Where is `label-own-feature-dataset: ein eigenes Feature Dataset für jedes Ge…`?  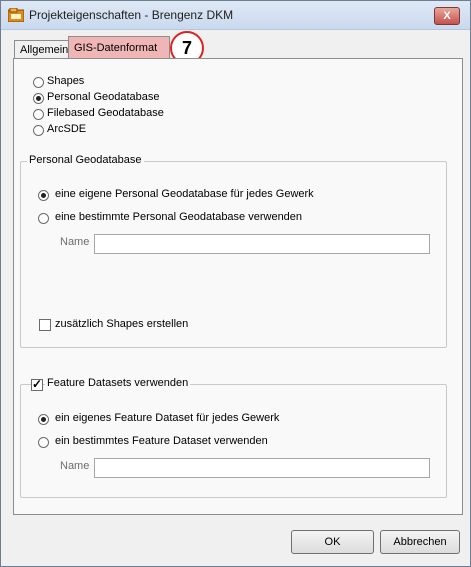
label-own-feature-dataset: ein eigenes Feature Dataset für jedes Ge… is located at coordinates (167, 418).